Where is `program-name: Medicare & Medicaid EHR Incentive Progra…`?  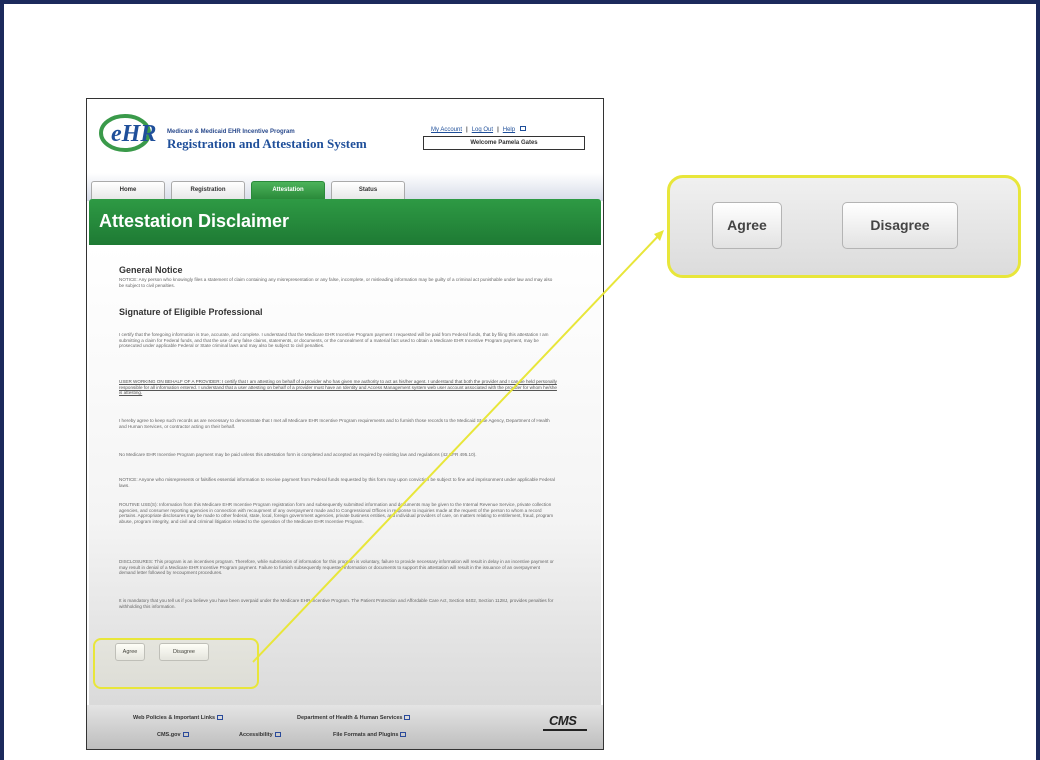 program-name: Medicare & Medicaid EHR Incentive Progra… is located at coordinates (231, 132).